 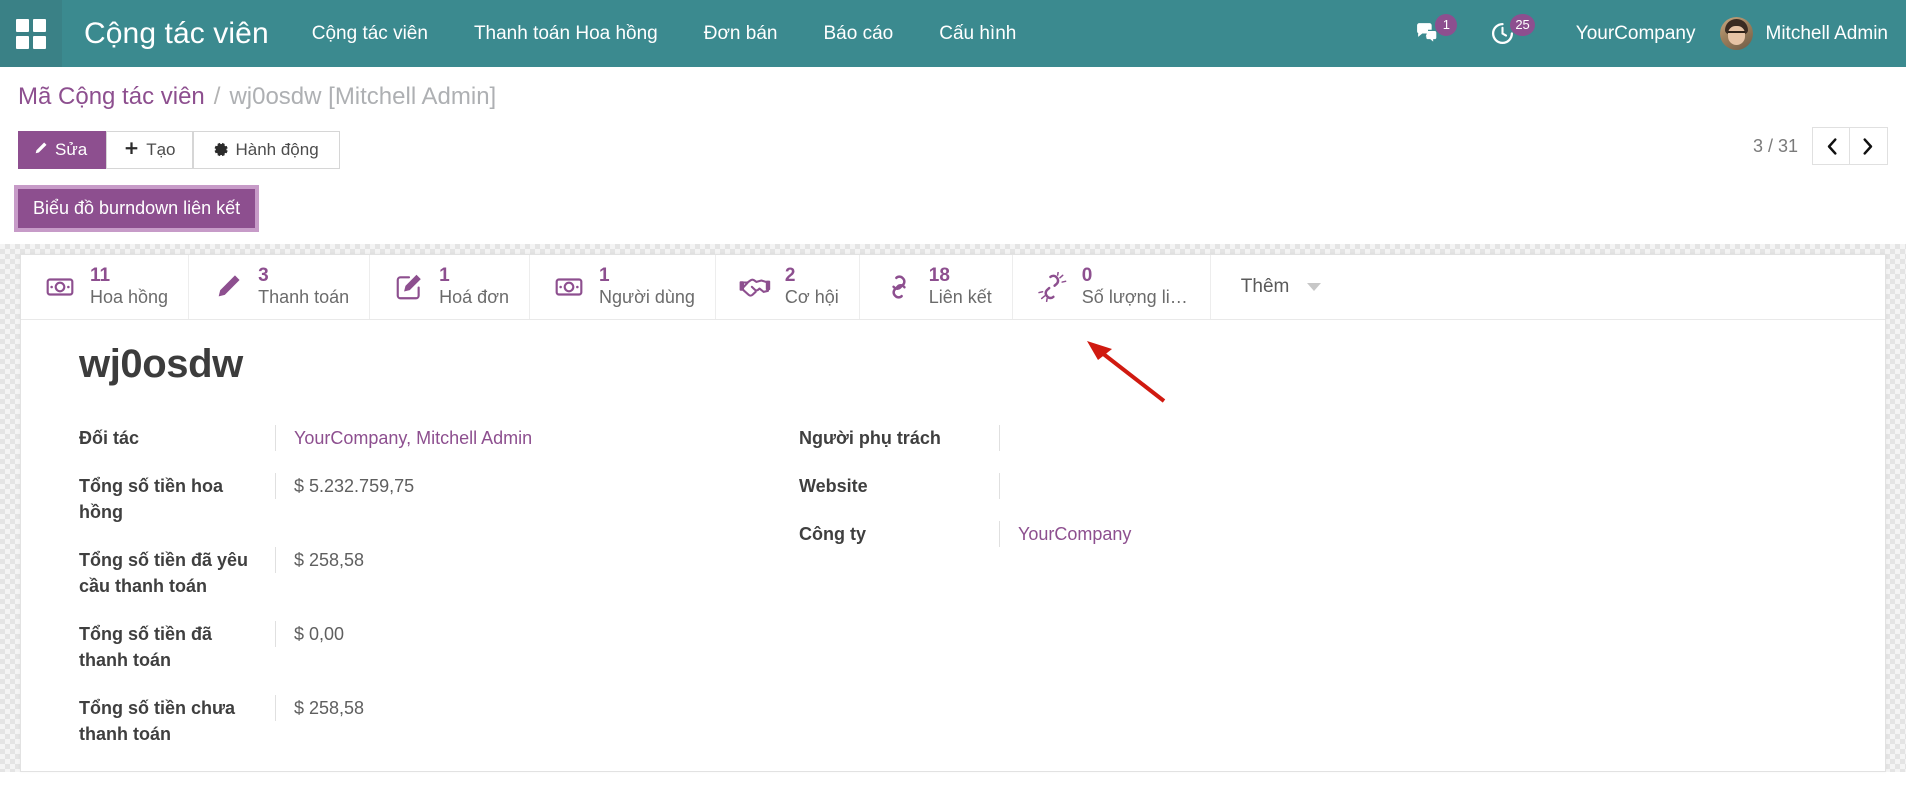 What do you see at coordinates (537, 437) in the screenshot?
I see `field-value: YourCompany, Mitchell Admin` at bounding box center [537, 437].